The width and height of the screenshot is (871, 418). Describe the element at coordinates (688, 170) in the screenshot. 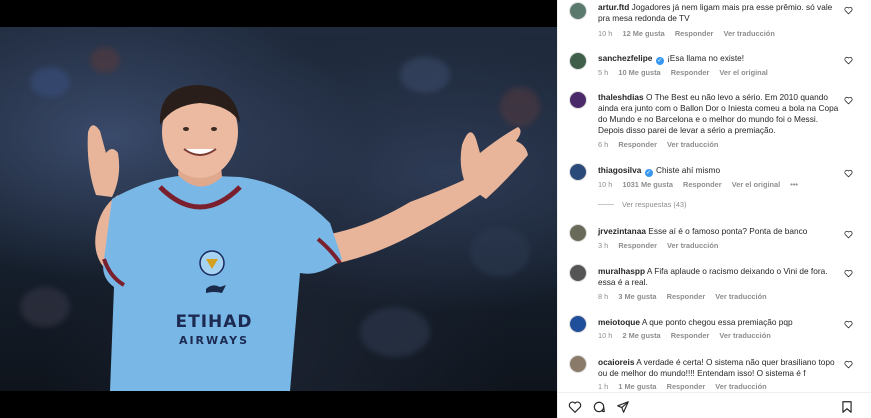

I see `comment-body: Chiste ahí mismo` at that location.